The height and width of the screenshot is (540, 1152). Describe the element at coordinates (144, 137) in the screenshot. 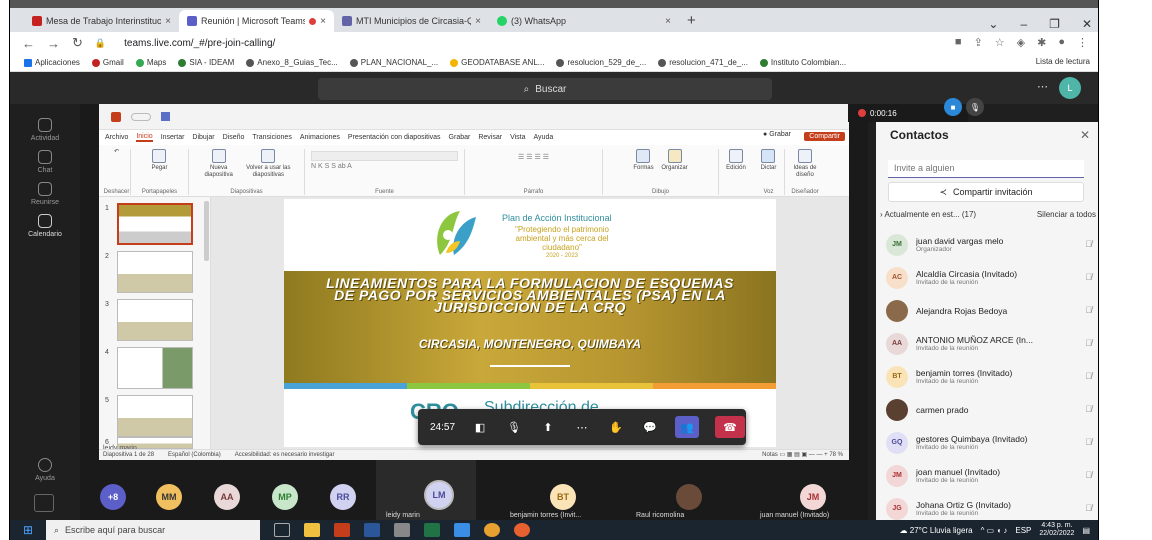

I see `menu-inicio: Inicio` at that location.